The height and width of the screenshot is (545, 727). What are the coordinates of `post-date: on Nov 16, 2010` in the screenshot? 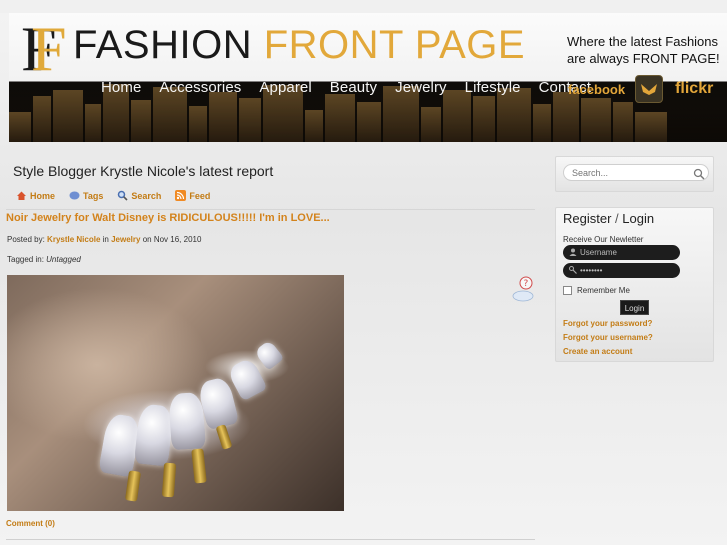 It's located at (172, 239).